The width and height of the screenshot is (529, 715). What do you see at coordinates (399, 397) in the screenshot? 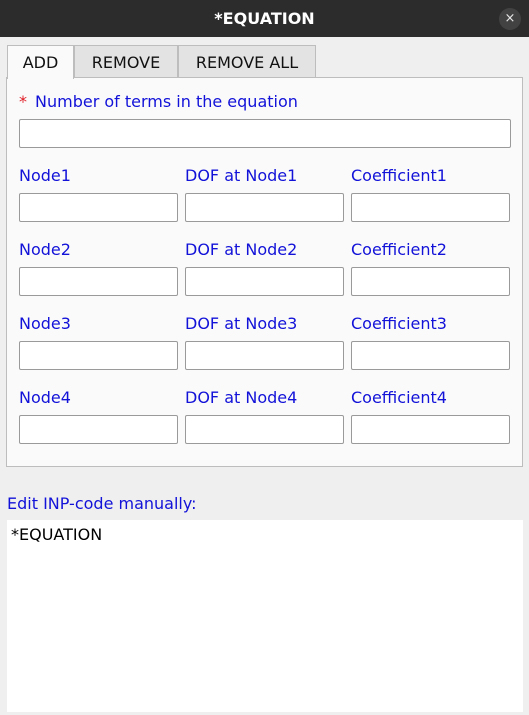
I see `coefficient4-label: Coefficient4` at bounding box center [399, 397].